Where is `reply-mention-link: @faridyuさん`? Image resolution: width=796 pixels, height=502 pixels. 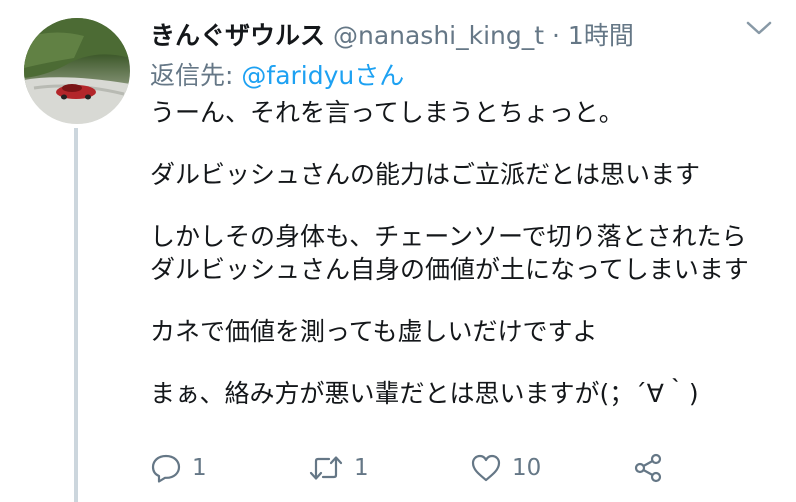 reply-mention-link: @faridyuさん is located at coordinates (322, 75).